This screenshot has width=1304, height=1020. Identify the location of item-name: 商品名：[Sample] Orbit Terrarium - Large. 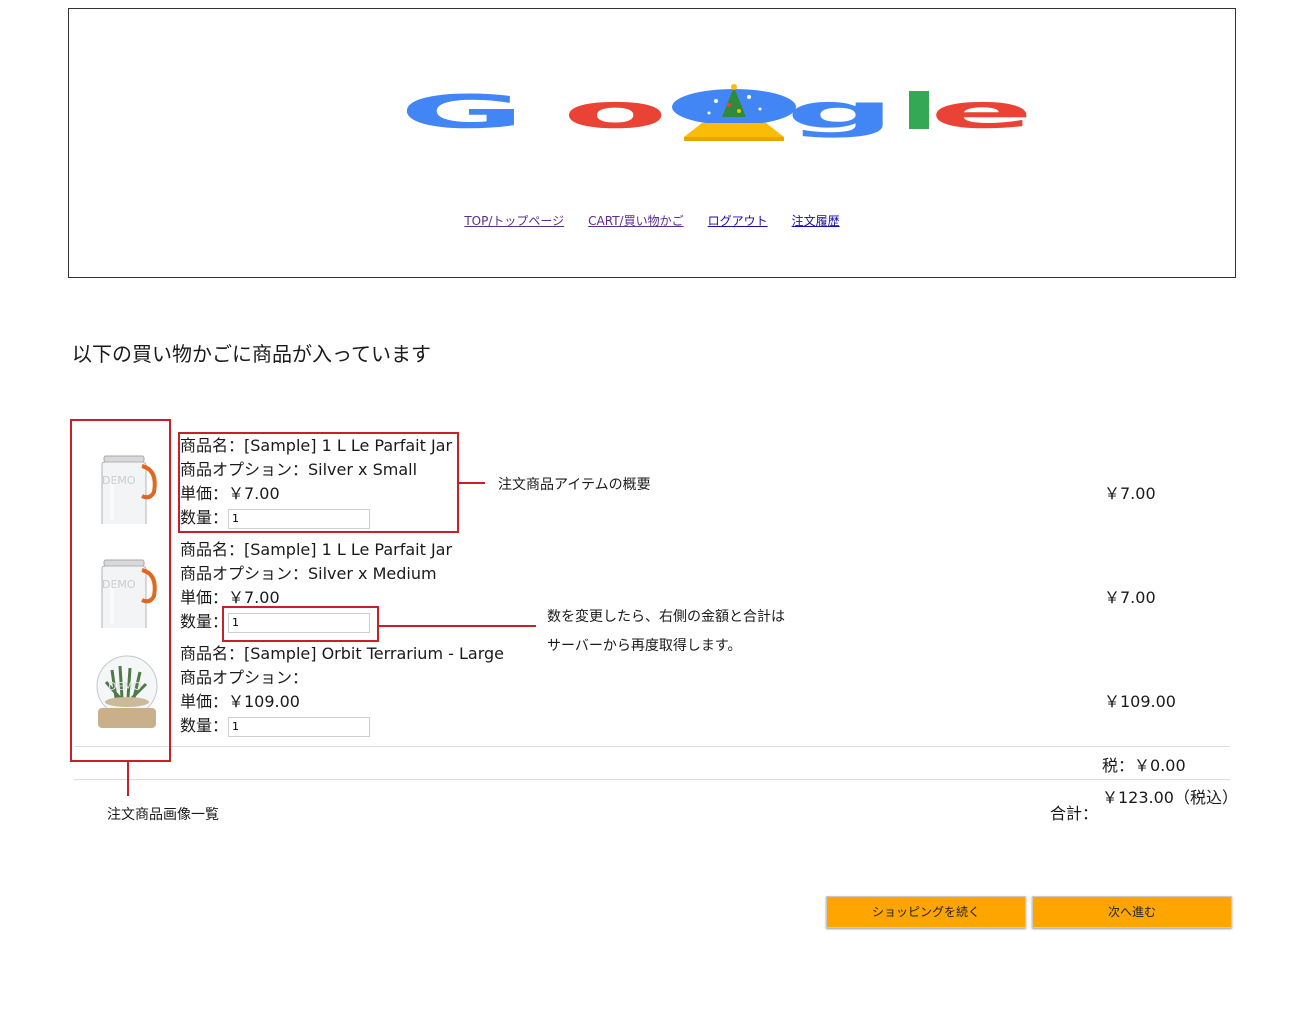
(342, 653).